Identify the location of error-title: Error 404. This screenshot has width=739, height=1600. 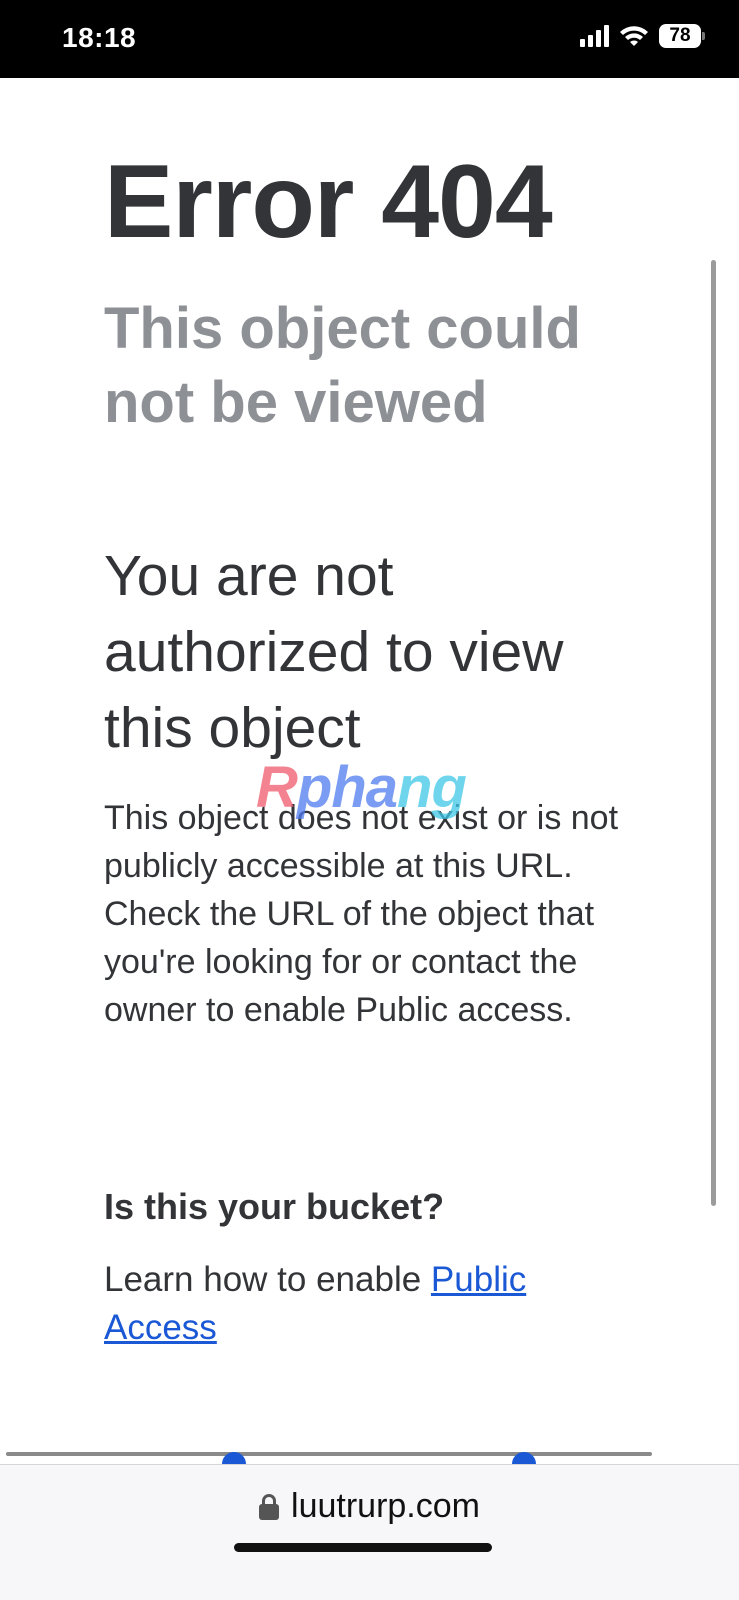
(328, 202).